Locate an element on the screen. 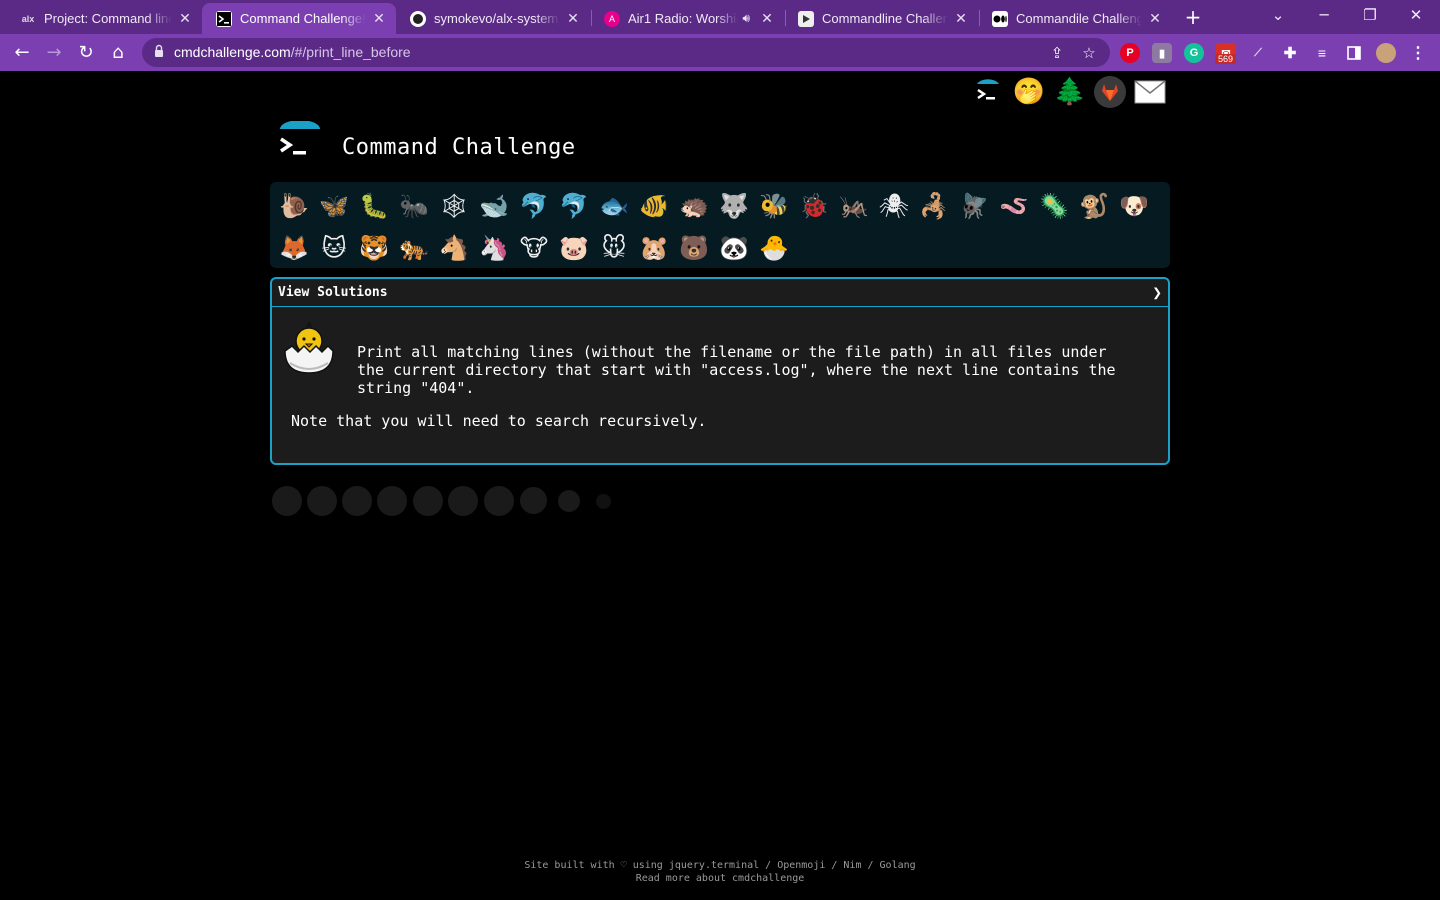 This screenshot has height=900, width=1440. tab-project-command-line: alx Project: Command line for ✕ is located at coordinates (104, 18).